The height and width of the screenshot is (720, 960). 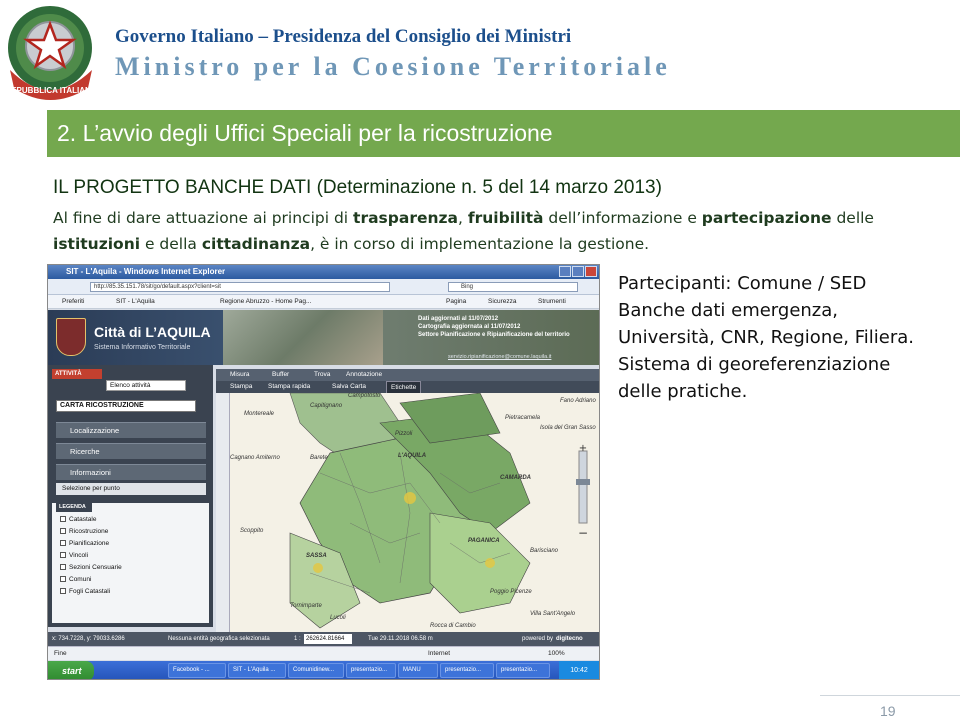 What do you see at coordinates (75, 580) in the screenshot?
I see `legend-item: Comuni` at bounding box center [75, 580].